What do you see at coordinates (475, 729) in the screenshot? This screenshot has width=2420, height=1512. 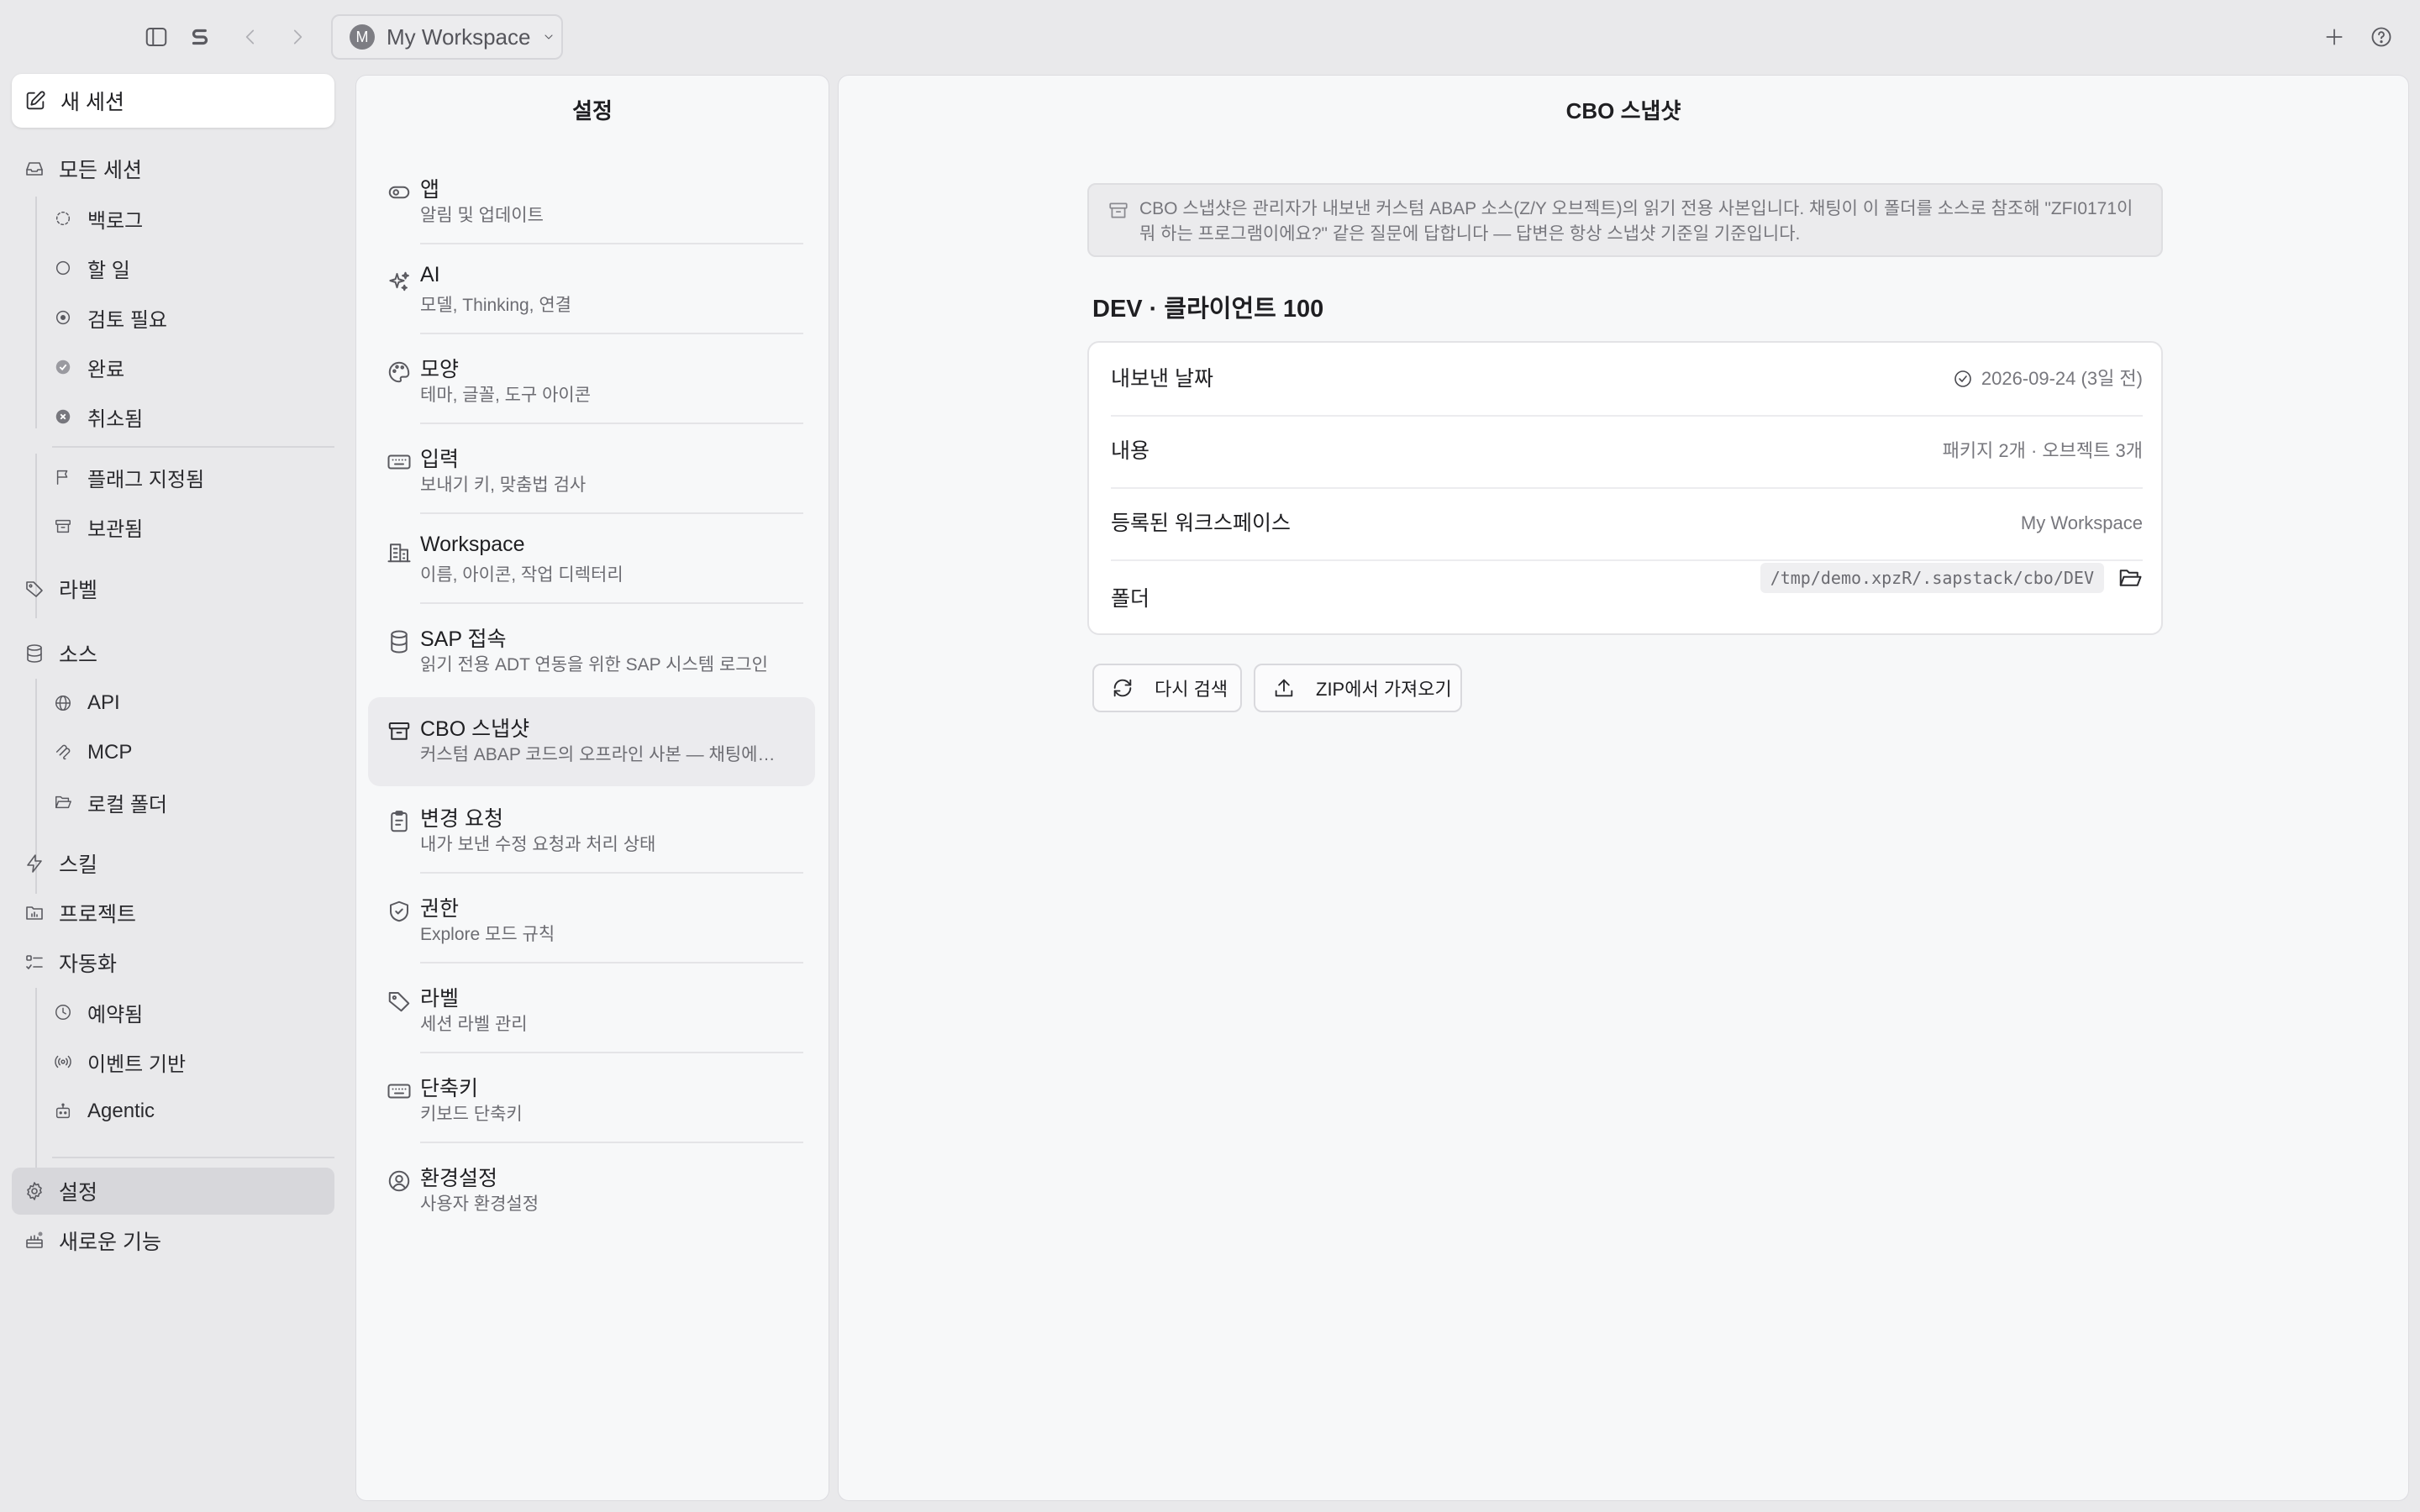 I see `settings-item-label: CBO 스냅샷` at bounding box center [475, 729].